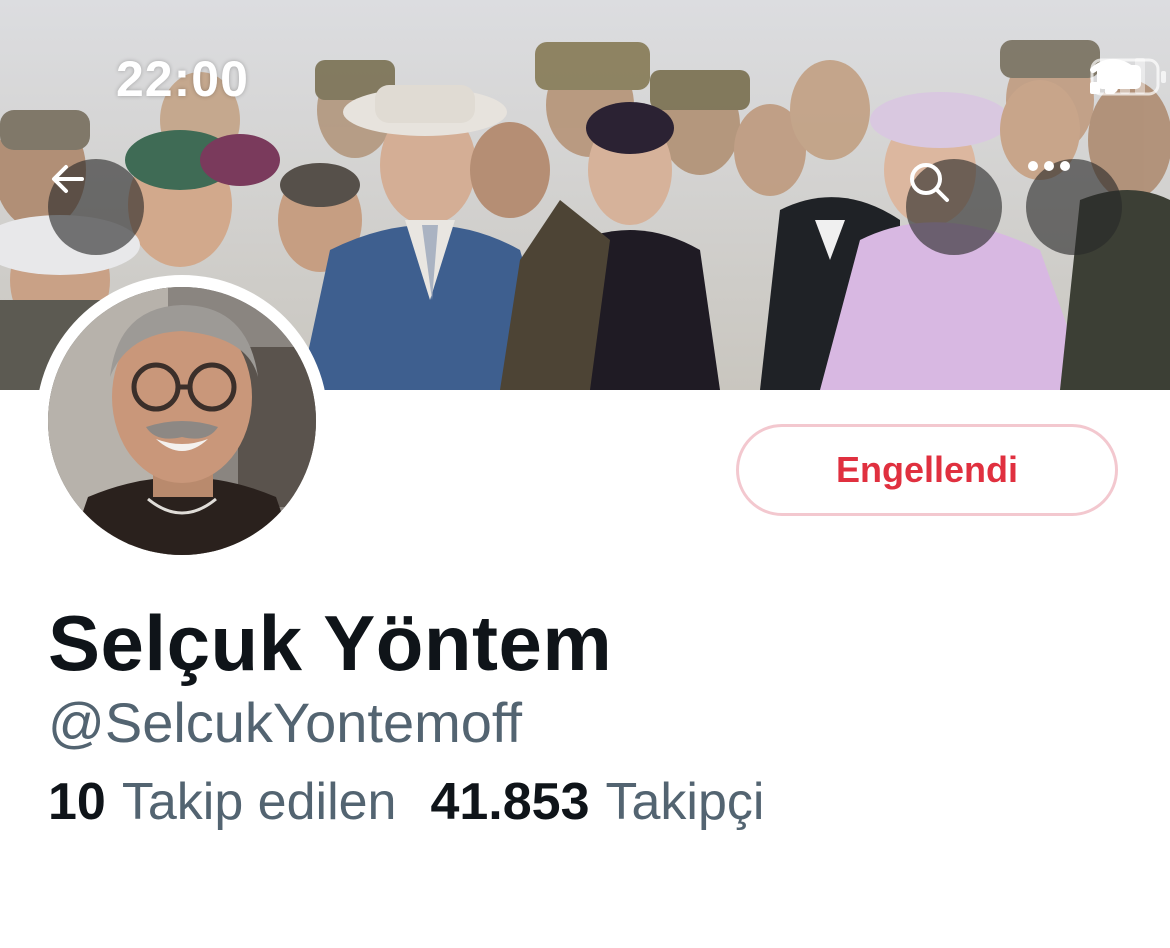 The image size is (1170, 948). I want to click on profile-display-name: Selçuk Yöntem, so click(330, 643).